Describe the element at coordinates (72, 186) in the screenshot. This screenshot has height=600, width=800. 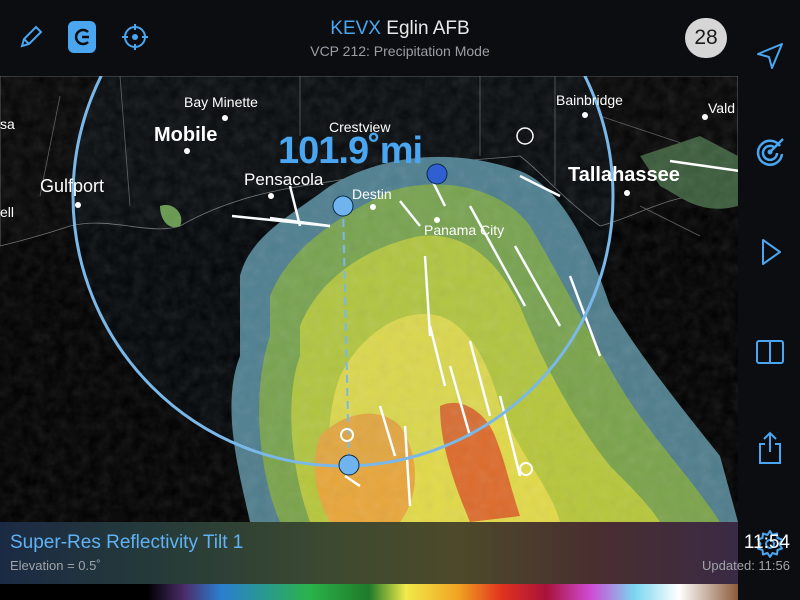
I see `city-label: Gulfport` at that location.